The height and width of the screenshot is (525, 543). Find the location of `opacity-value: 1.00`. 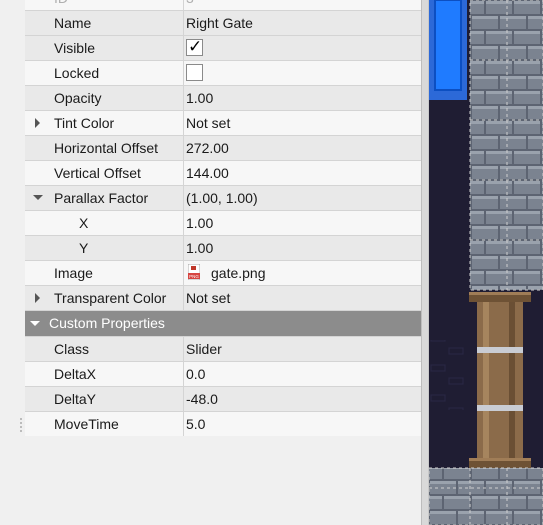

opacity-value: 1.00 is located at coordinates (199, 98).